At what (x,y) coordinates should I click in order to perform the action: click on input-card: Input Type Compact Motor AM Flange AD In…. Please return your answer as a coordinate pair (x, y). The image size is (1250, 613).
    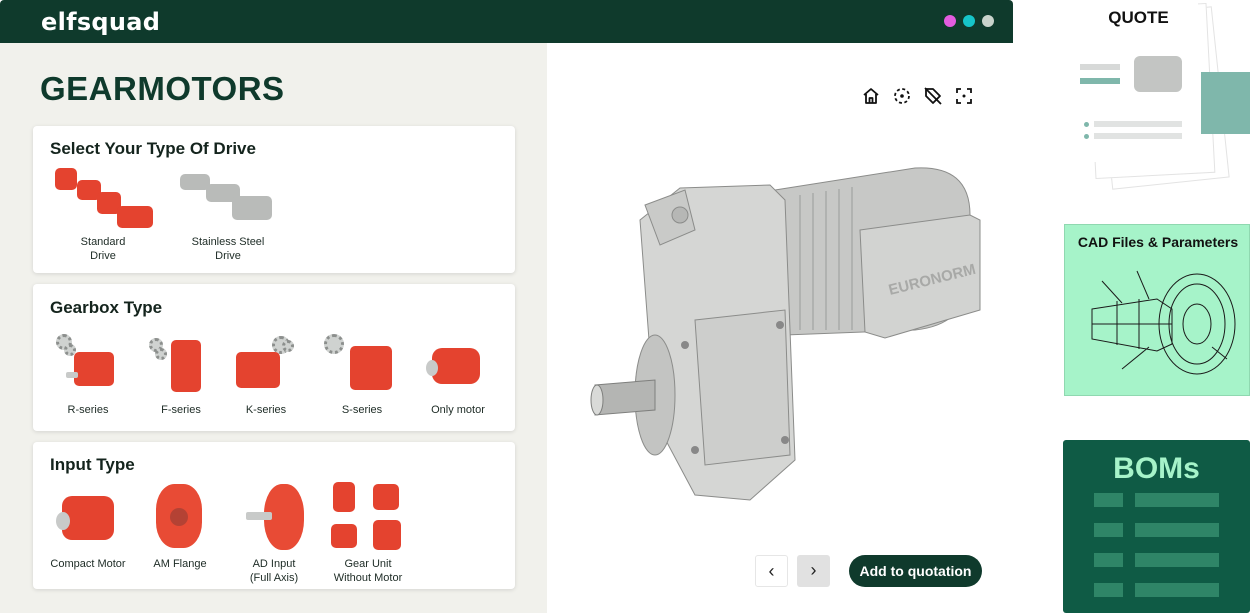
    Looking at the image, I should click on (274, 515).